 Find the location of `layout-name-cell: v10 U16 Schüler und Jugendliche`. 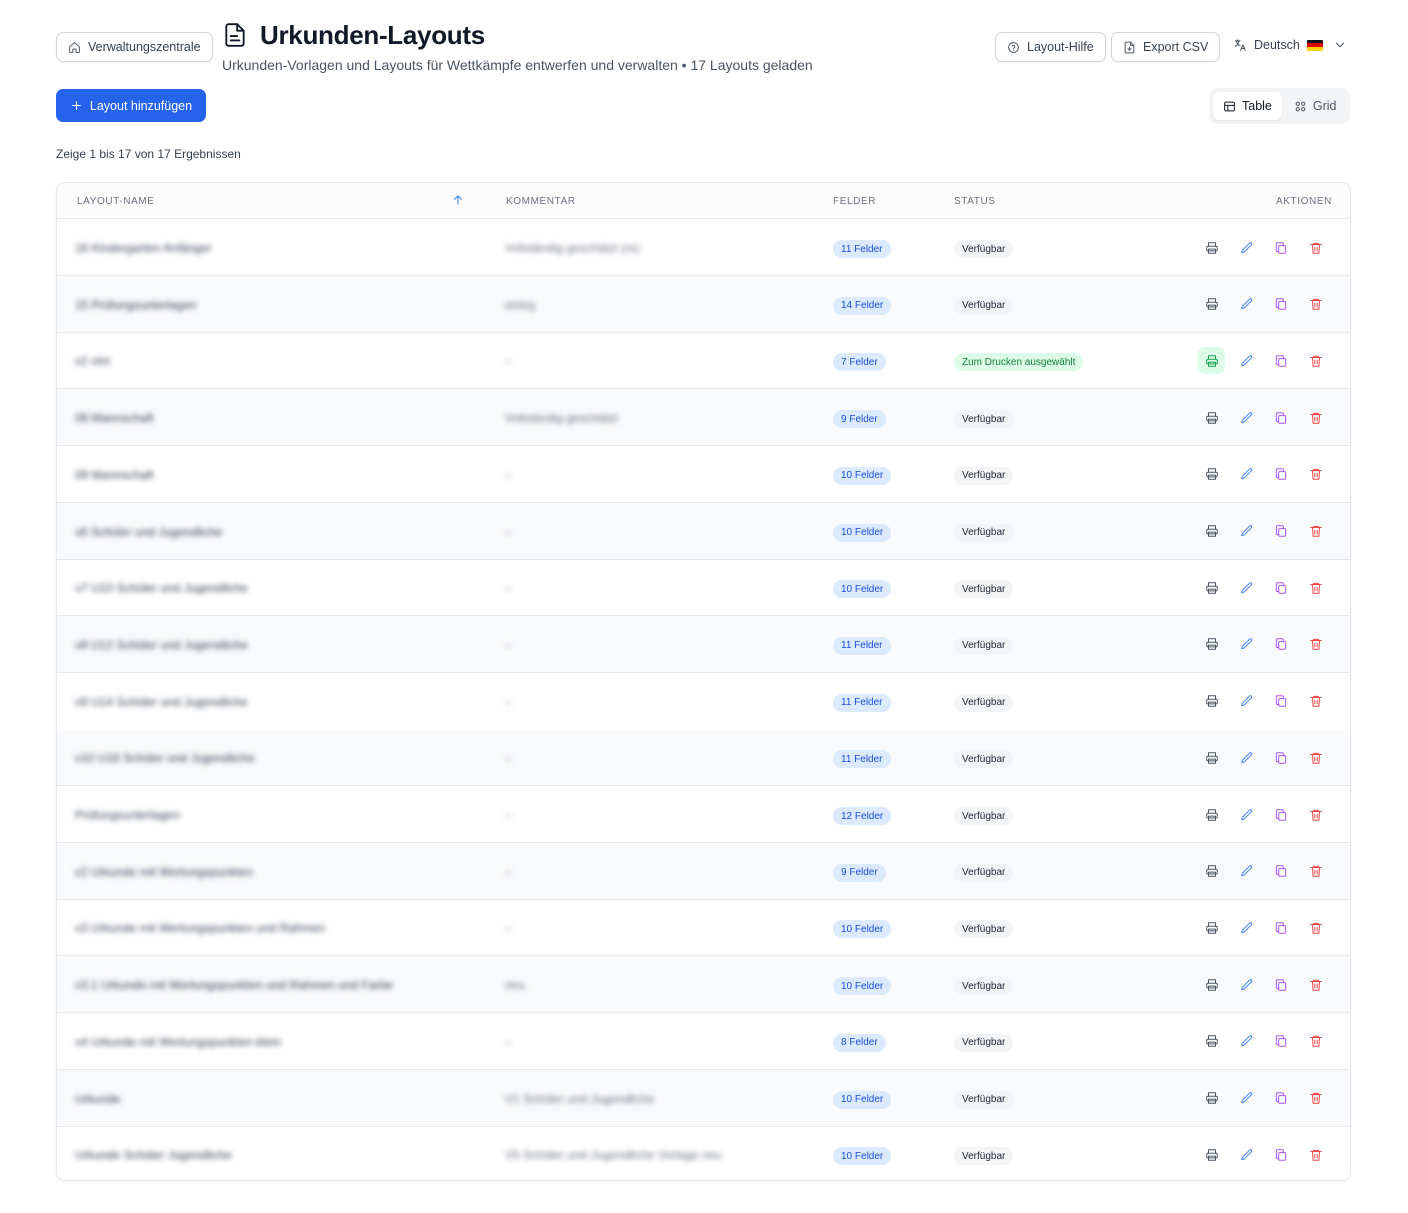

layout-name-cell: v10 U16 Schüler und Jugendliche is located at coordinates (164, 758).